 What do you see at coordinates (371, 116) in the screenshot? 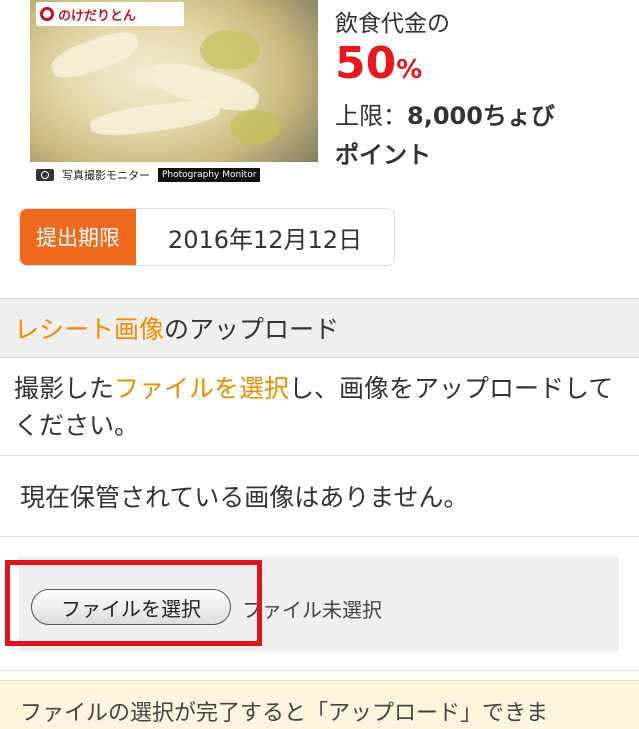
I see `reward-limit-prefix: 上限：` at bounding box center [371, 116].